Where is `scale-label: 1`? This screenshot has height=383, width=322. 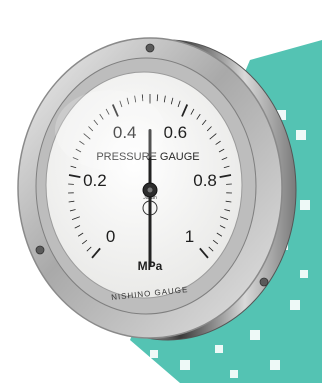 scale-label: 1 is located at coordinates (189, 236).